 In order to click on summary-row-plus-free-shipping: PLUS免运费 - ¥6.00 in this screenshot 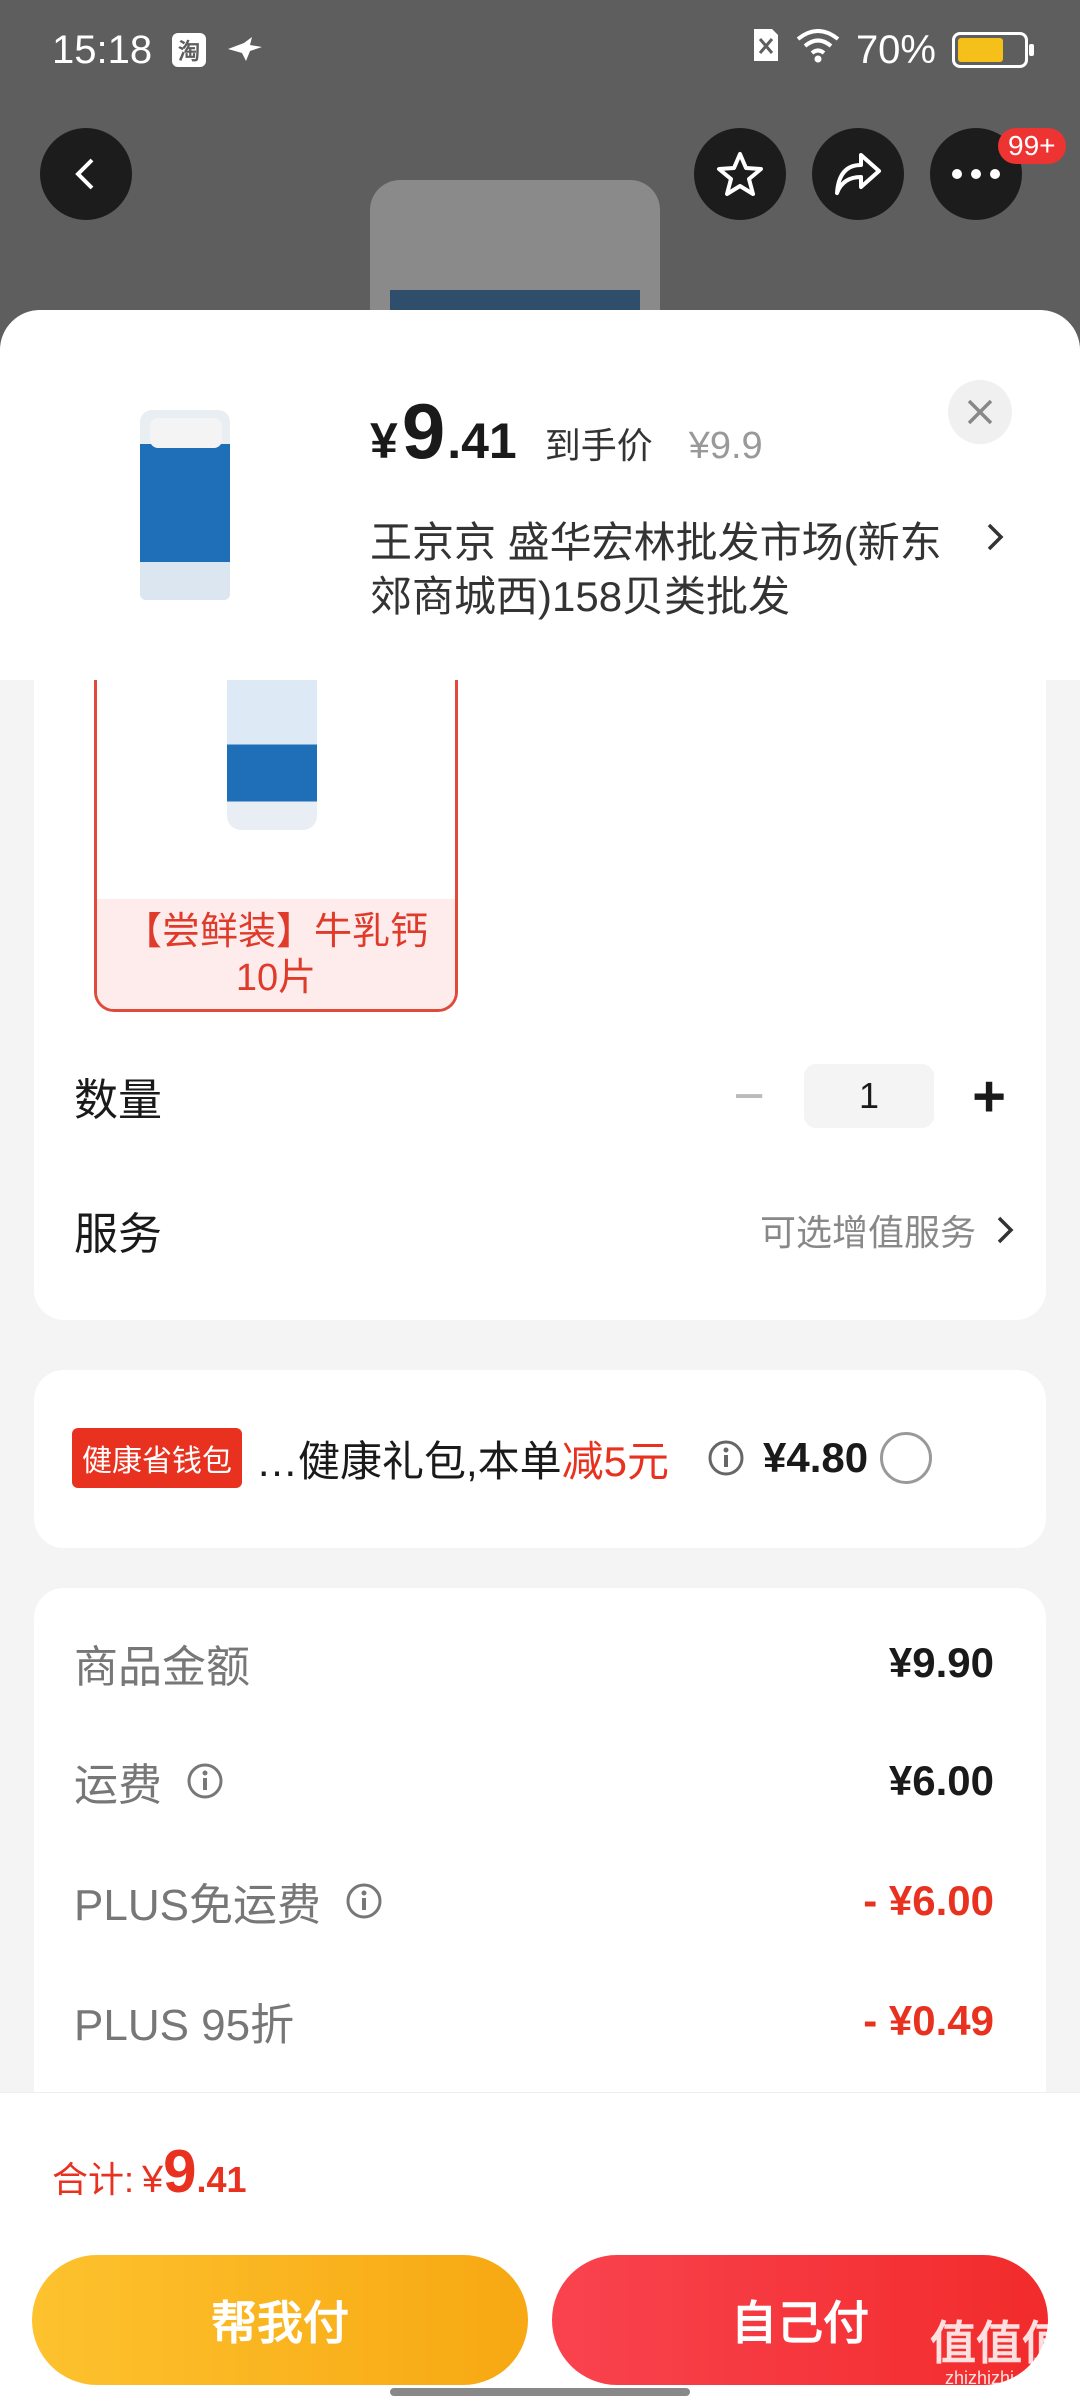, I will do `click(534, 1901)`.